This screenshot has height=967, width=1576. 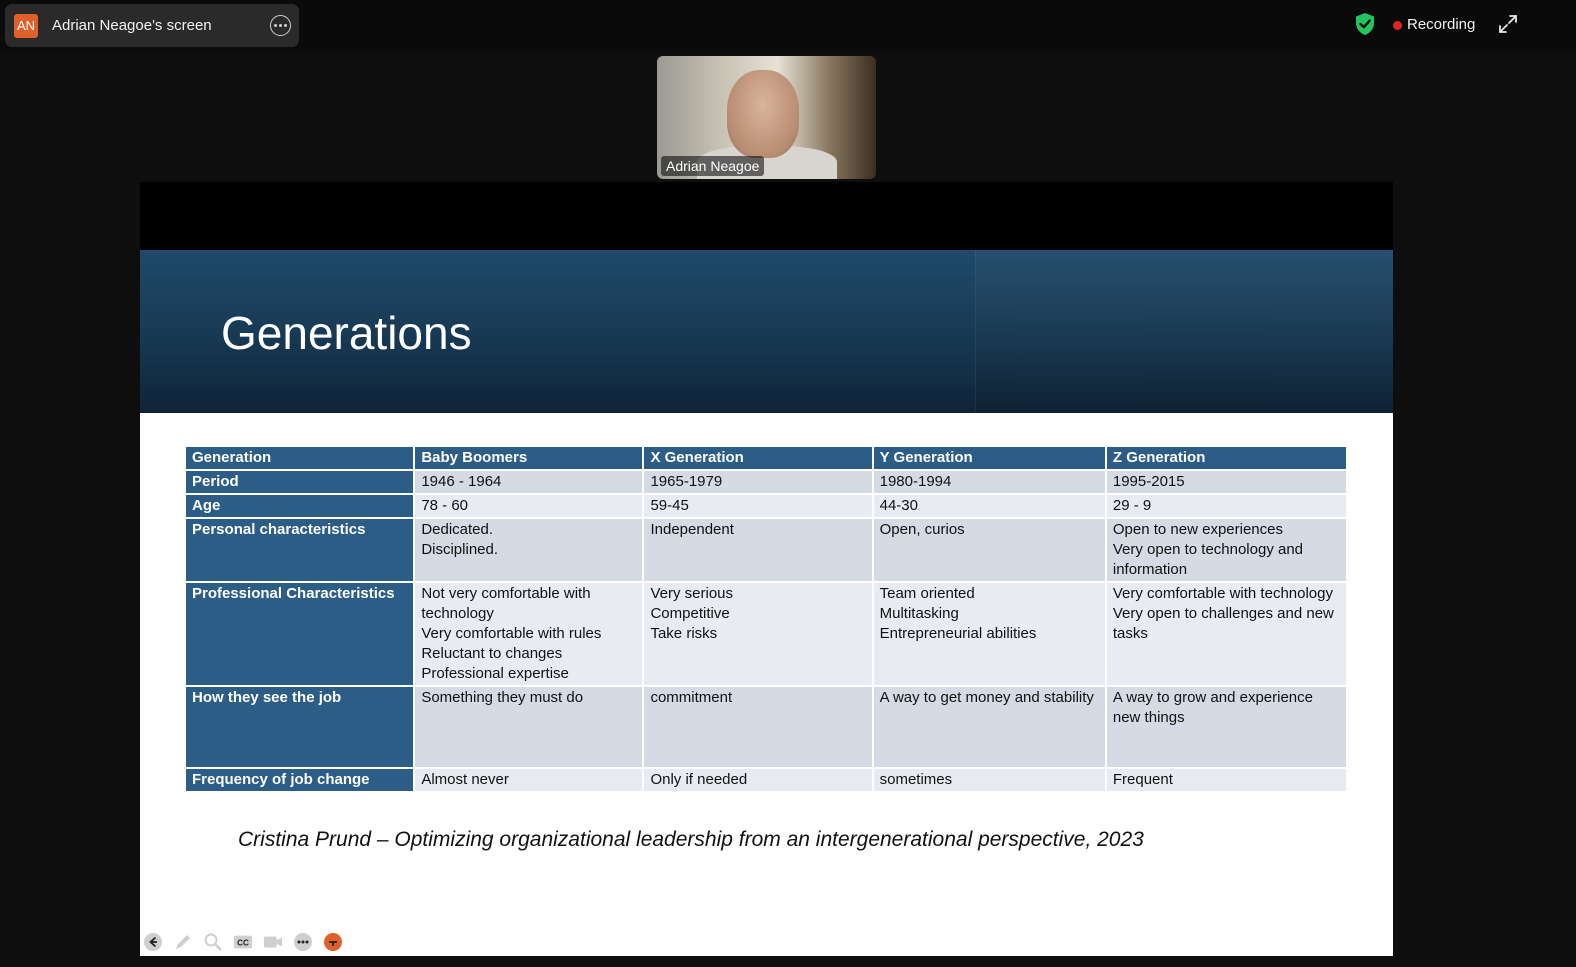 I want to click on cell-line: 1995-2015, so click(x=1148, y=481).